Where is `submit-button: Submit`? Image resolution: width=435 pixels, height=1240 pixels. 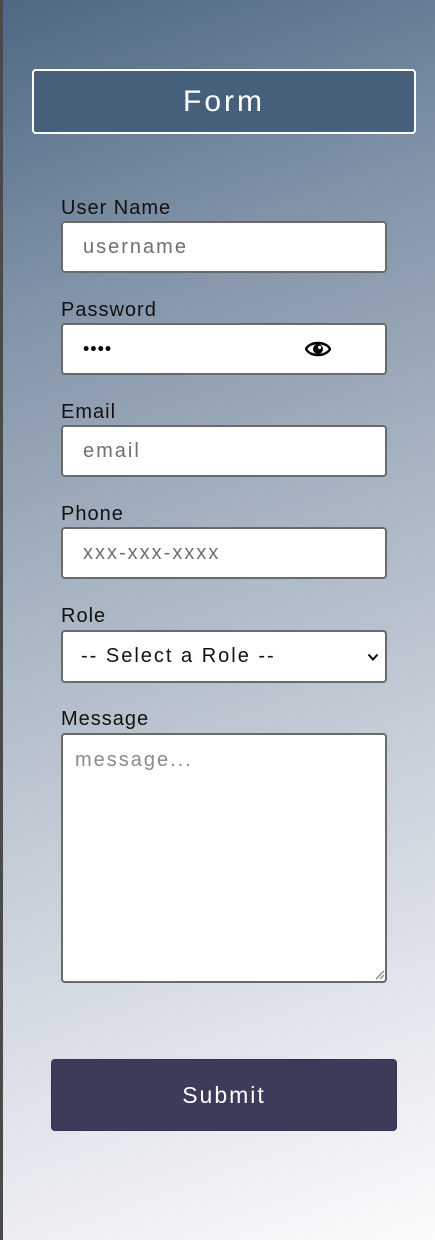 submit-button: Submit is located at coordinates (224, 1095).